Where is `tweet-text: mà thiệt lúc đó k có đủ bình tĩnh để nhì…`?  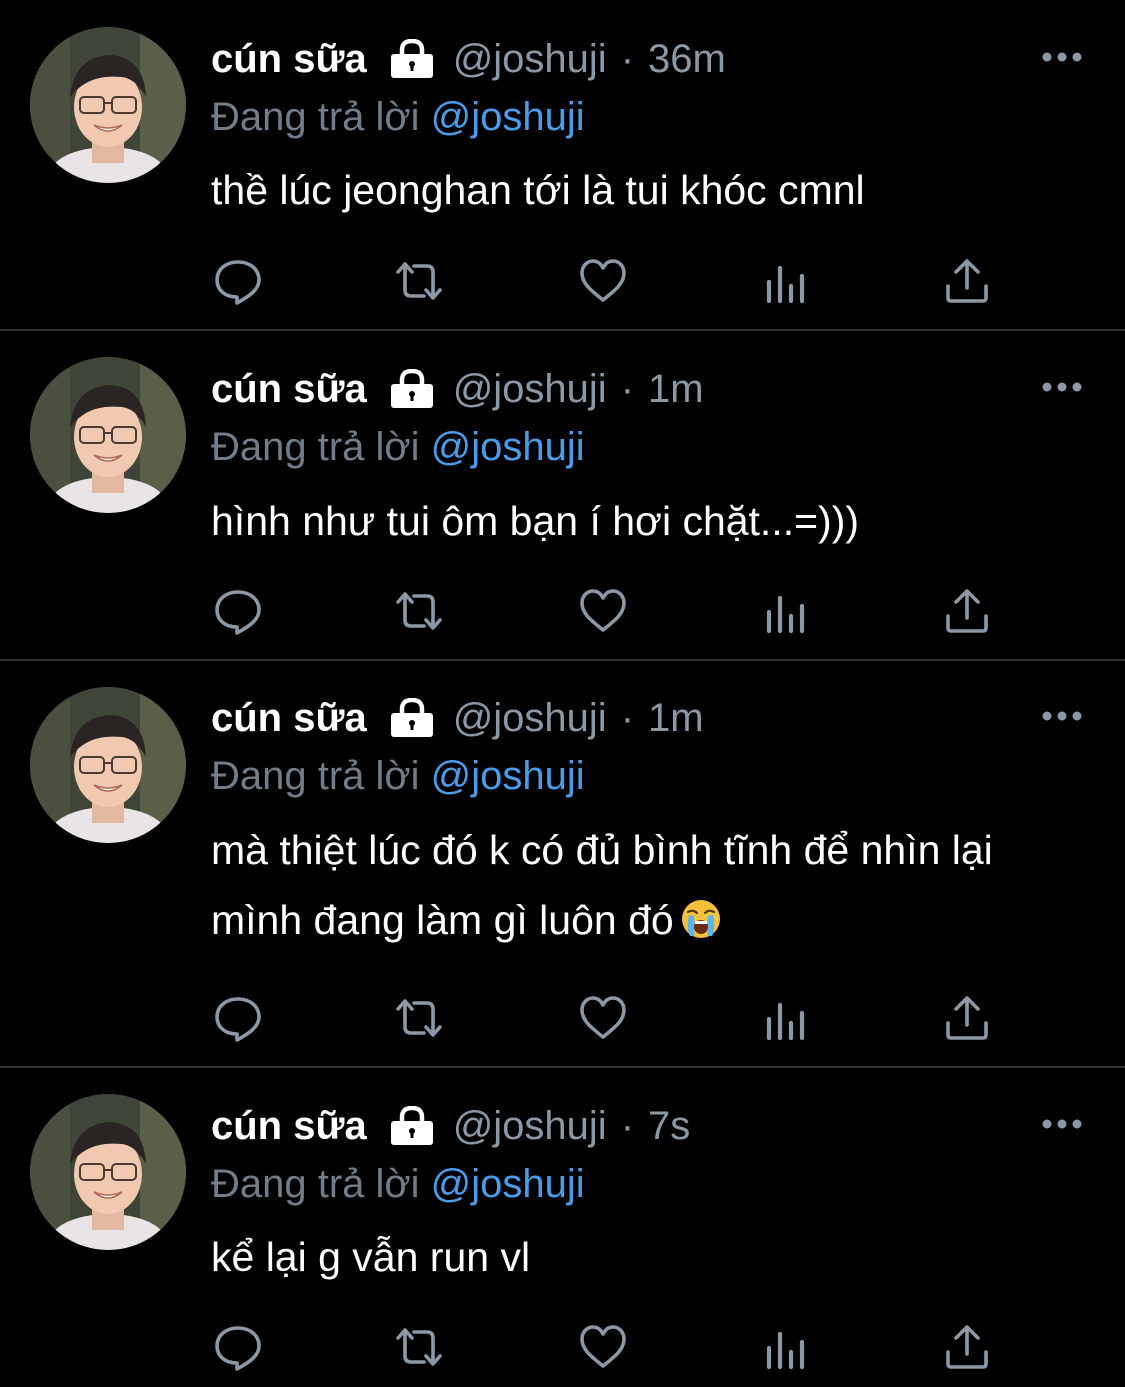
tweet-text: mà thiệt lúc đó k có đủ bình tĩnh để nhì… is located at coordinates (636, 885).